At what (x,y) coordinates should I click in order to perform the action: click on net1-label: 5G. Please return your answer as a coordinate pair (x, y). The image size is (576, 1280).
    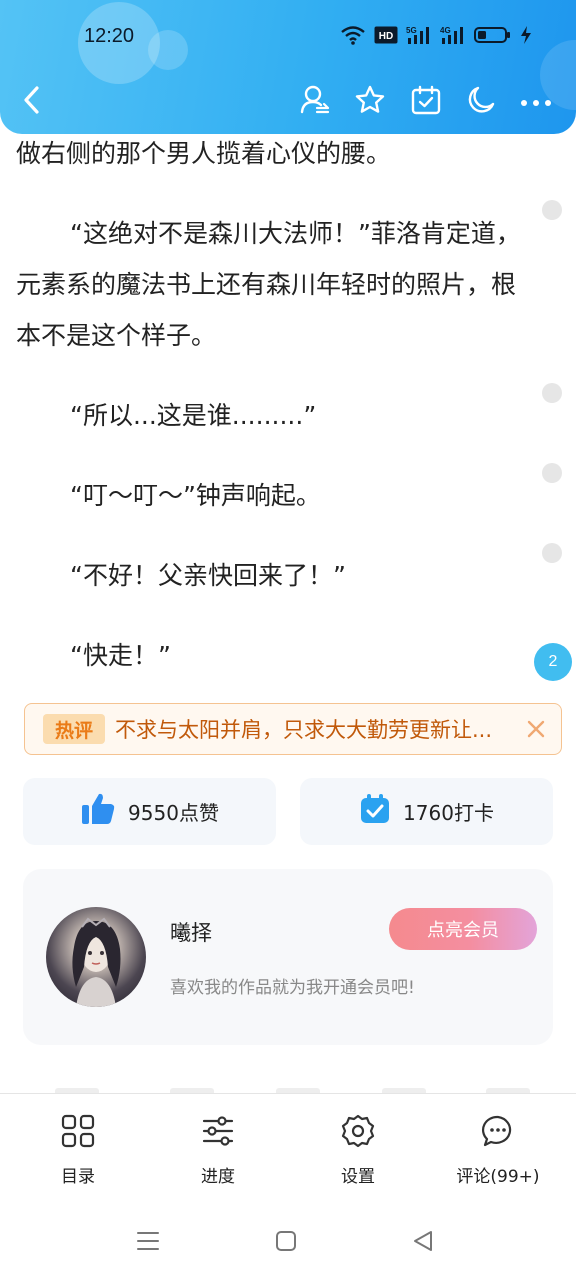
    Looking at the image, I should click on (411, 30).